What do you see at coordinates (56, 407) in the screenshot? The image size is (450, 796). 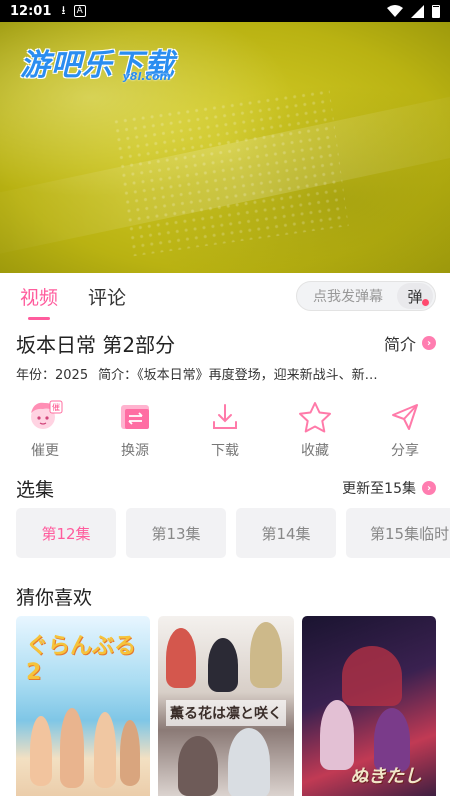 I see `svg-text: 催` at bounding box center [56, 407].